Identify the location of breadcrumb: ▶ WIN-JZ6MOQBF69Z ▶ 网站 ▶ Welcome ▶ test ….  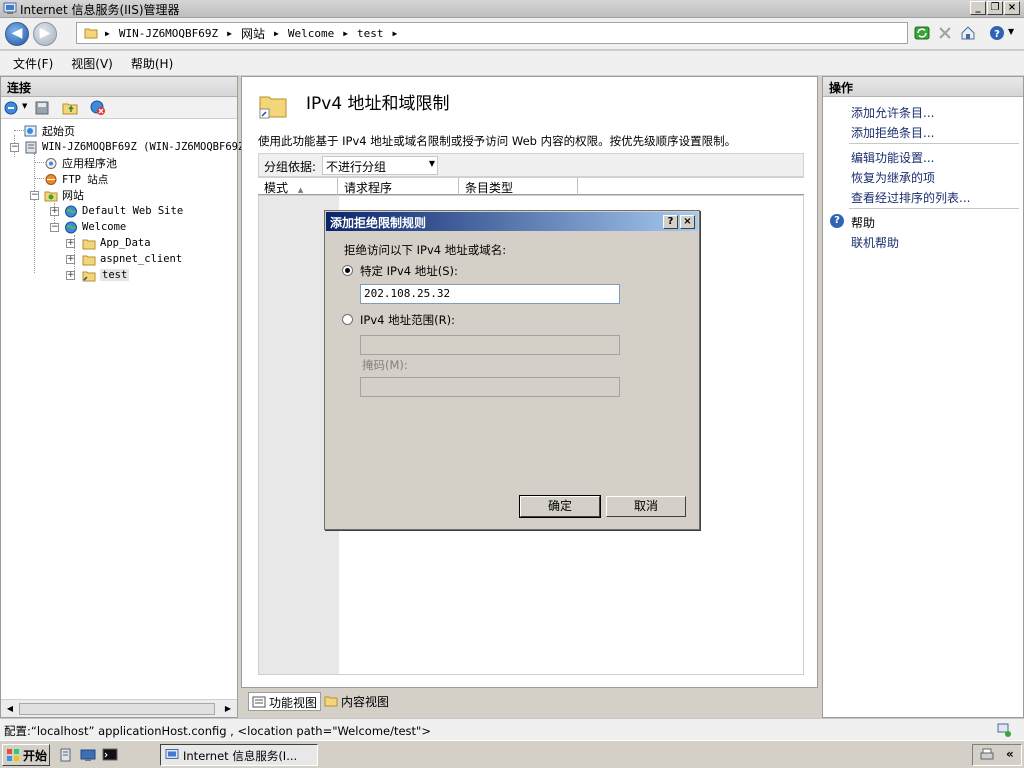
(237, 33).